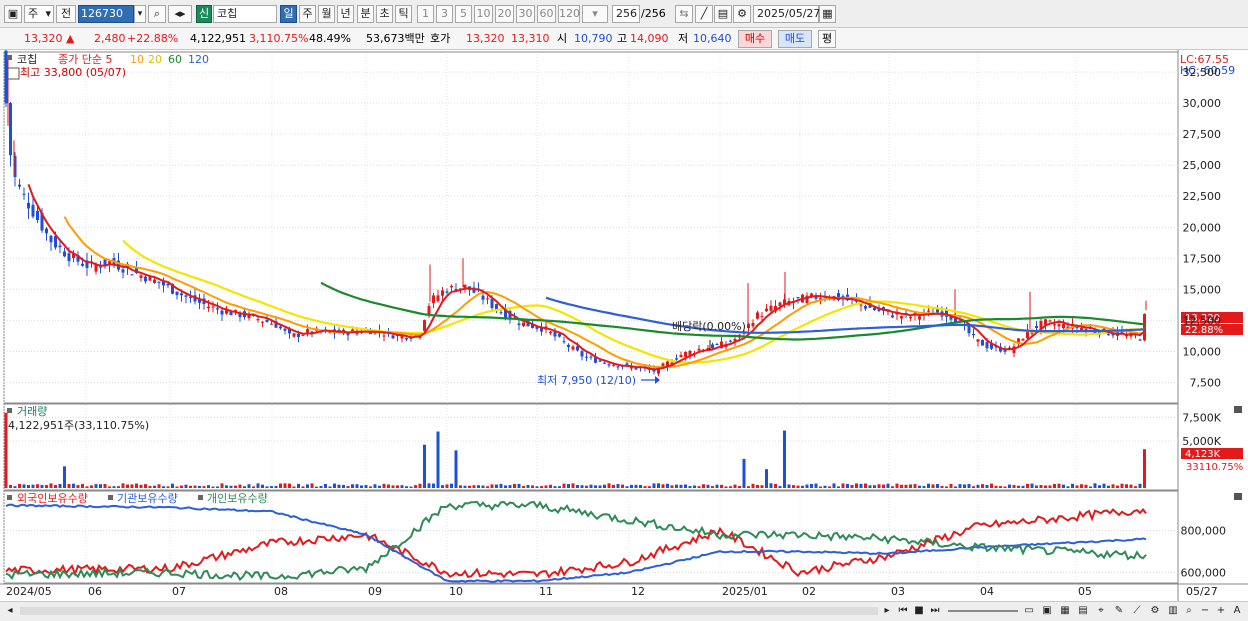 This screenshot has width=1248, height=621. What do you see at coordinates (546, 14) in the screenshot?
I see `interval-60: 60` at bounding box center [546, 14].